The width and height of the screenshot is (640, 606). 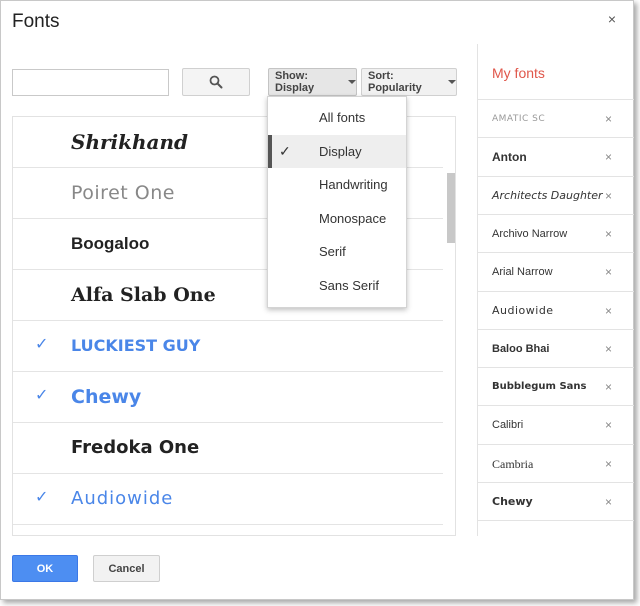 I want to click on my-font-item: Arial Narrow ×, so click(x=556, y=271).